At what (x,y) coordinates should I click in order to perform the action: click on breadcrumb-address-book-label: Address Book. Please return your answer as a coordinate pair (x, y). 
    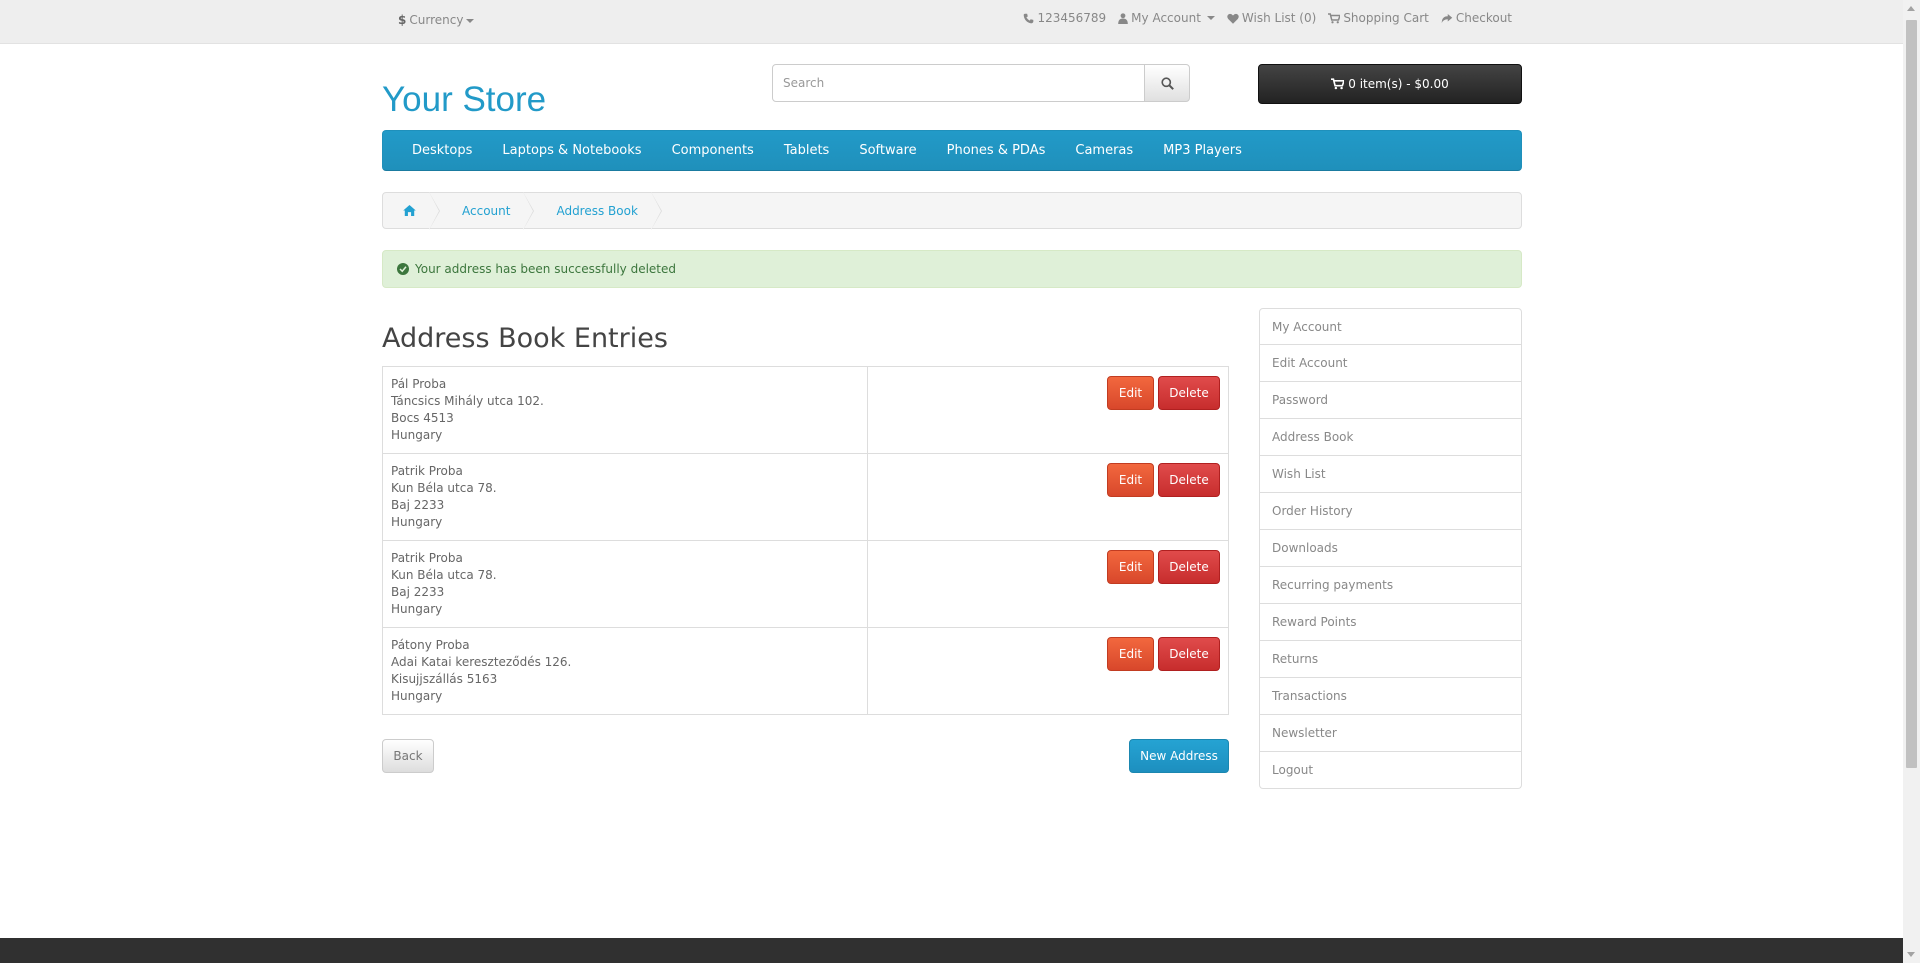
    Looking at the image, I should click on (597, 210).